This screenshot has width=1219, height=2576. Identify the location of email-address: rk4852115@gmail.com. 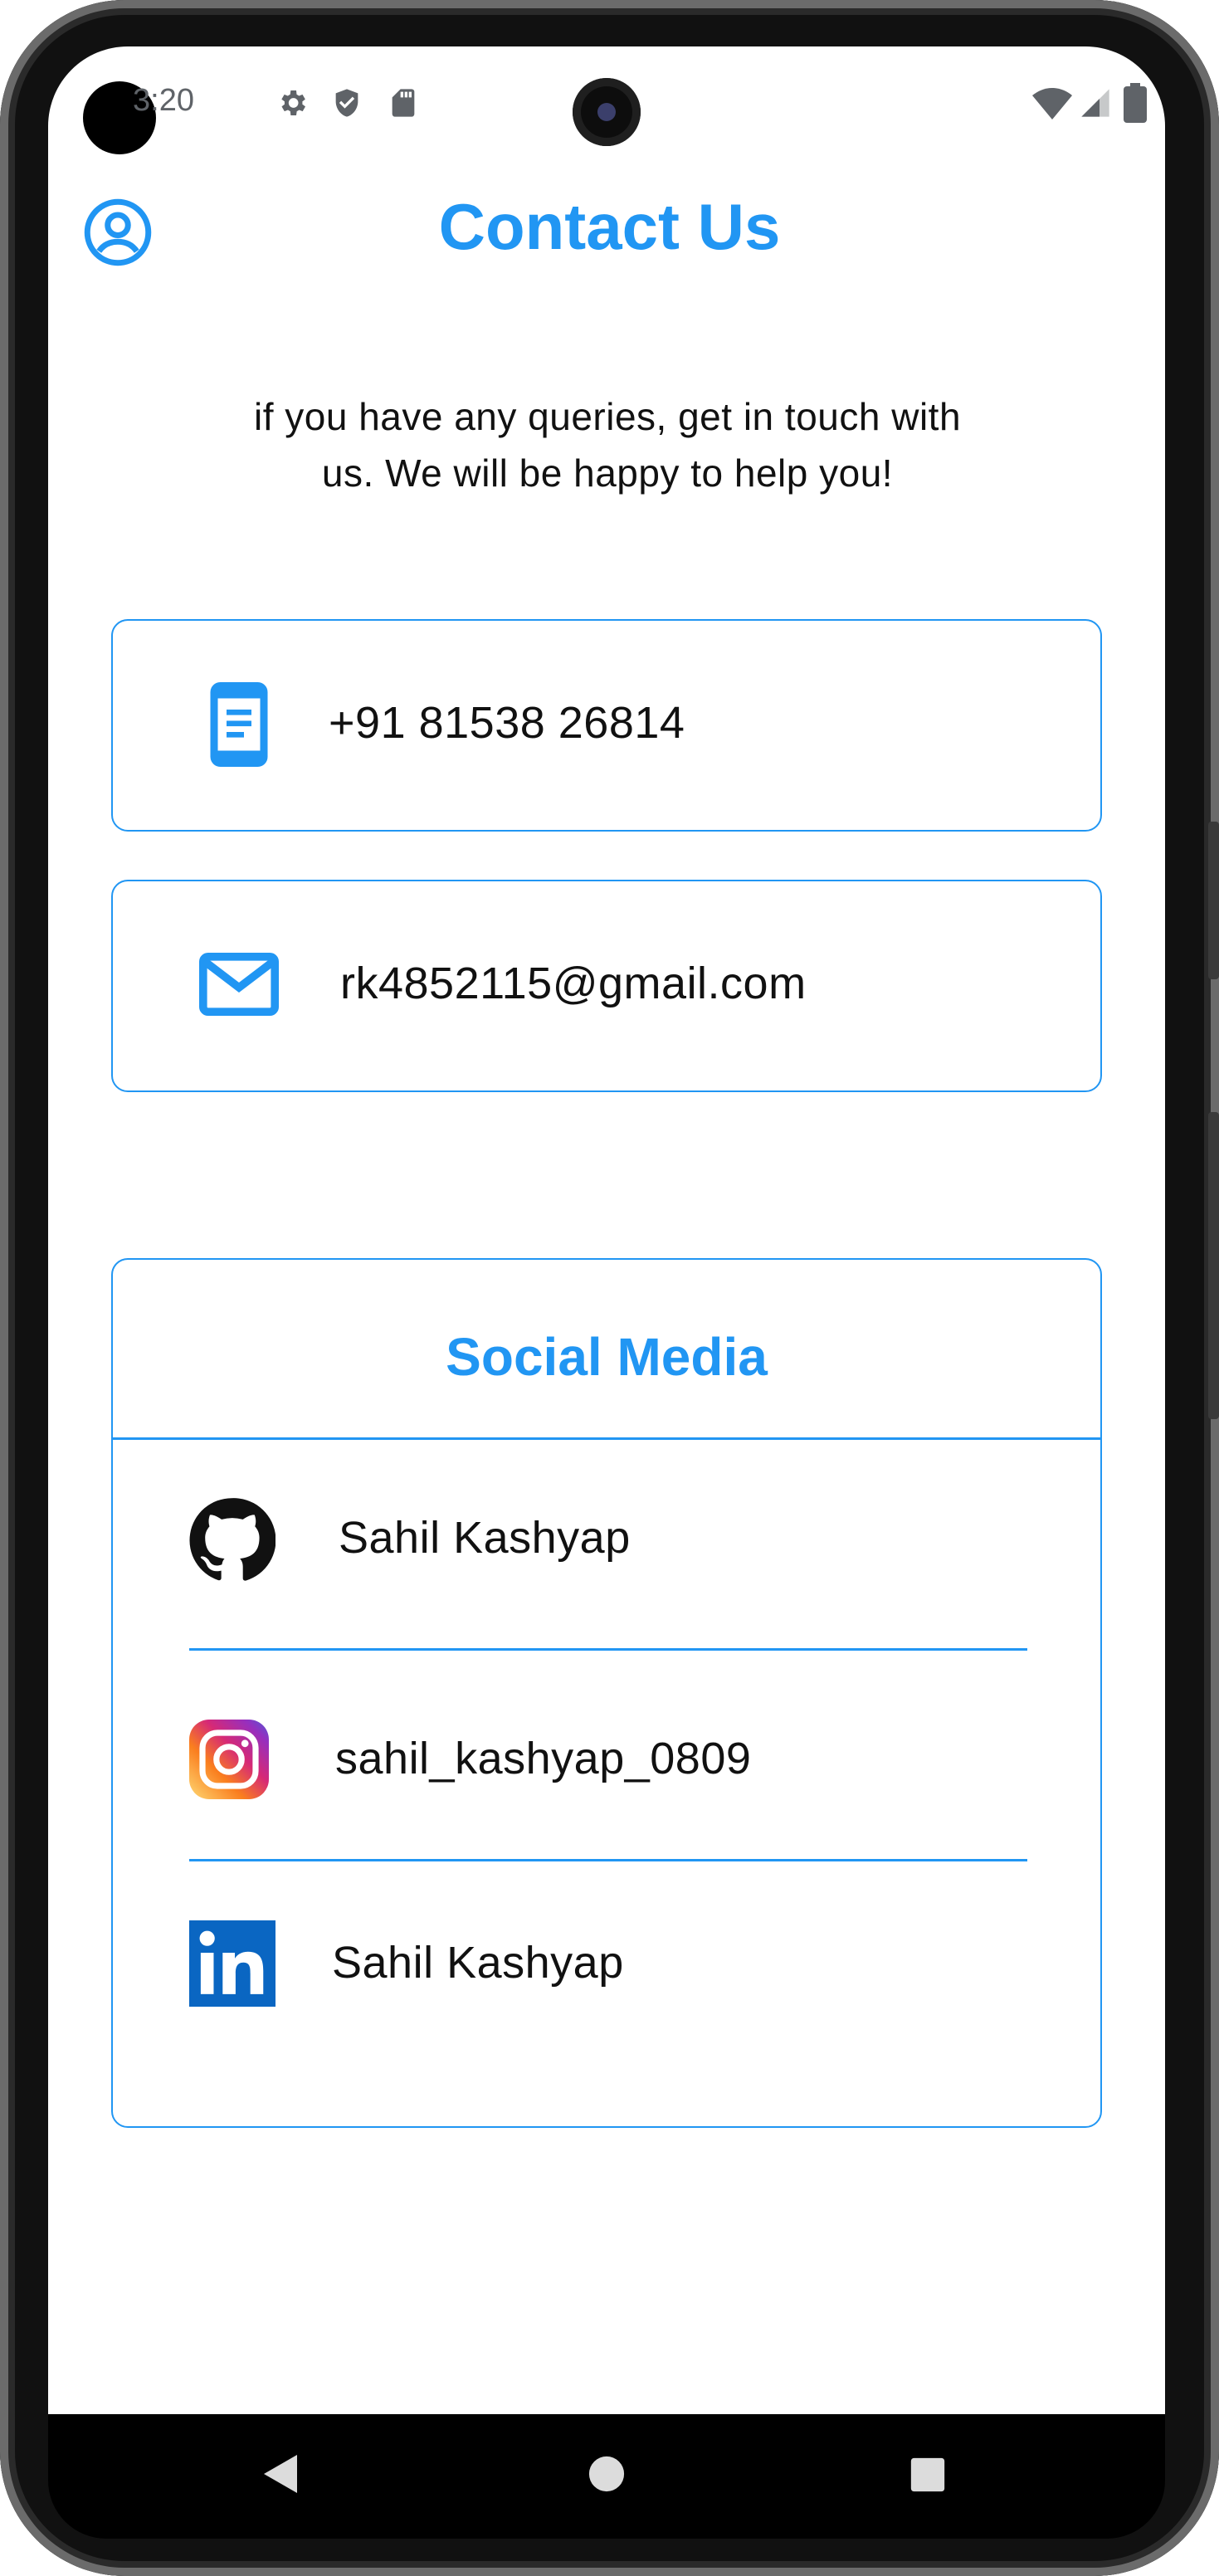
(574, 984).